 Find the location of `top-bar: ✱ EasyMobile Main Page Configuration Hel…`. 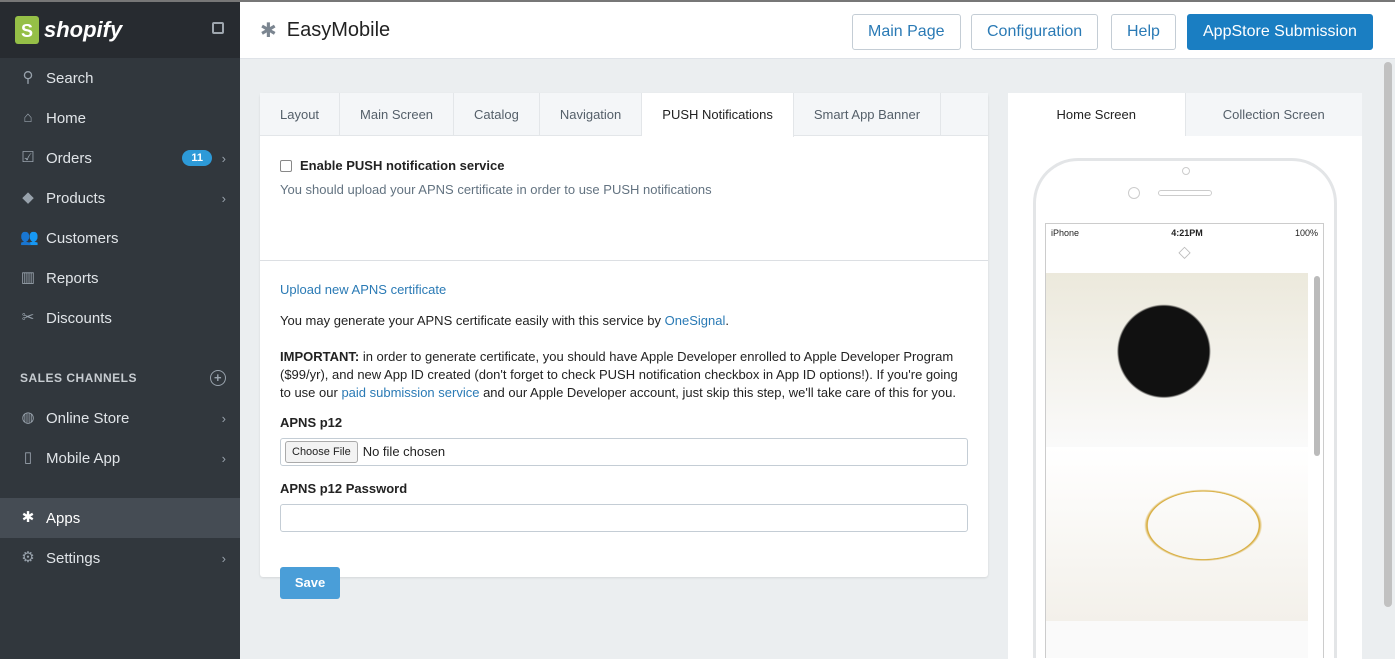

top-bar: ✱ EasyMobile Main Page Configuration Hel… is located at coordinates (817, 29).